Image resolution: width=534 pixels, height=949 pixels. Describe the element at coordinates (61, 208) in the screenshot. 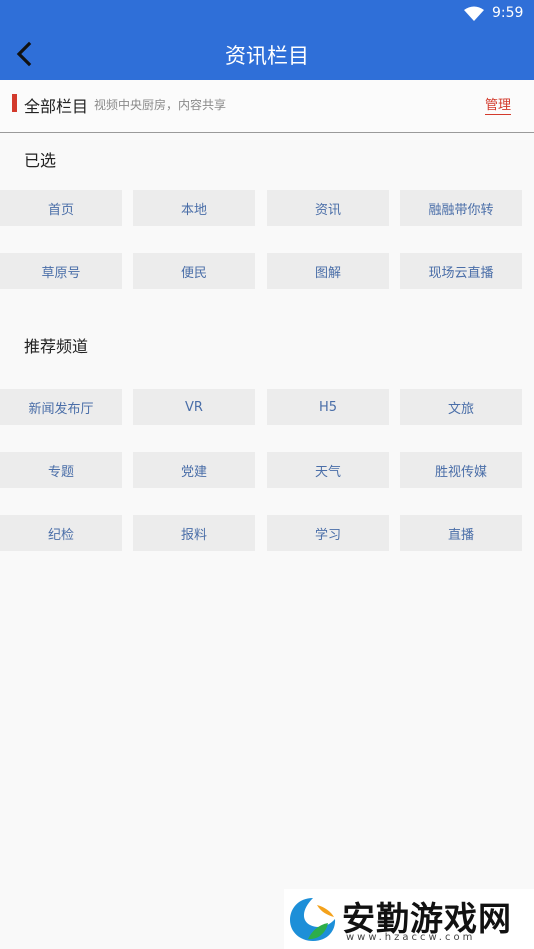

I see `selected-channel-chip: 首页` at that location.